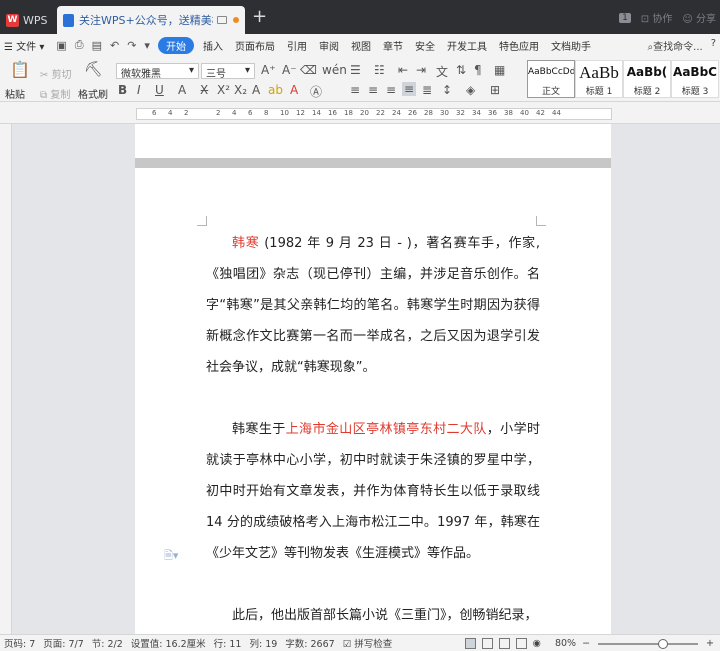 The height and width of the screenshot is (651, 720). I want to click on text-effect-icon: A, so click(256, 90).